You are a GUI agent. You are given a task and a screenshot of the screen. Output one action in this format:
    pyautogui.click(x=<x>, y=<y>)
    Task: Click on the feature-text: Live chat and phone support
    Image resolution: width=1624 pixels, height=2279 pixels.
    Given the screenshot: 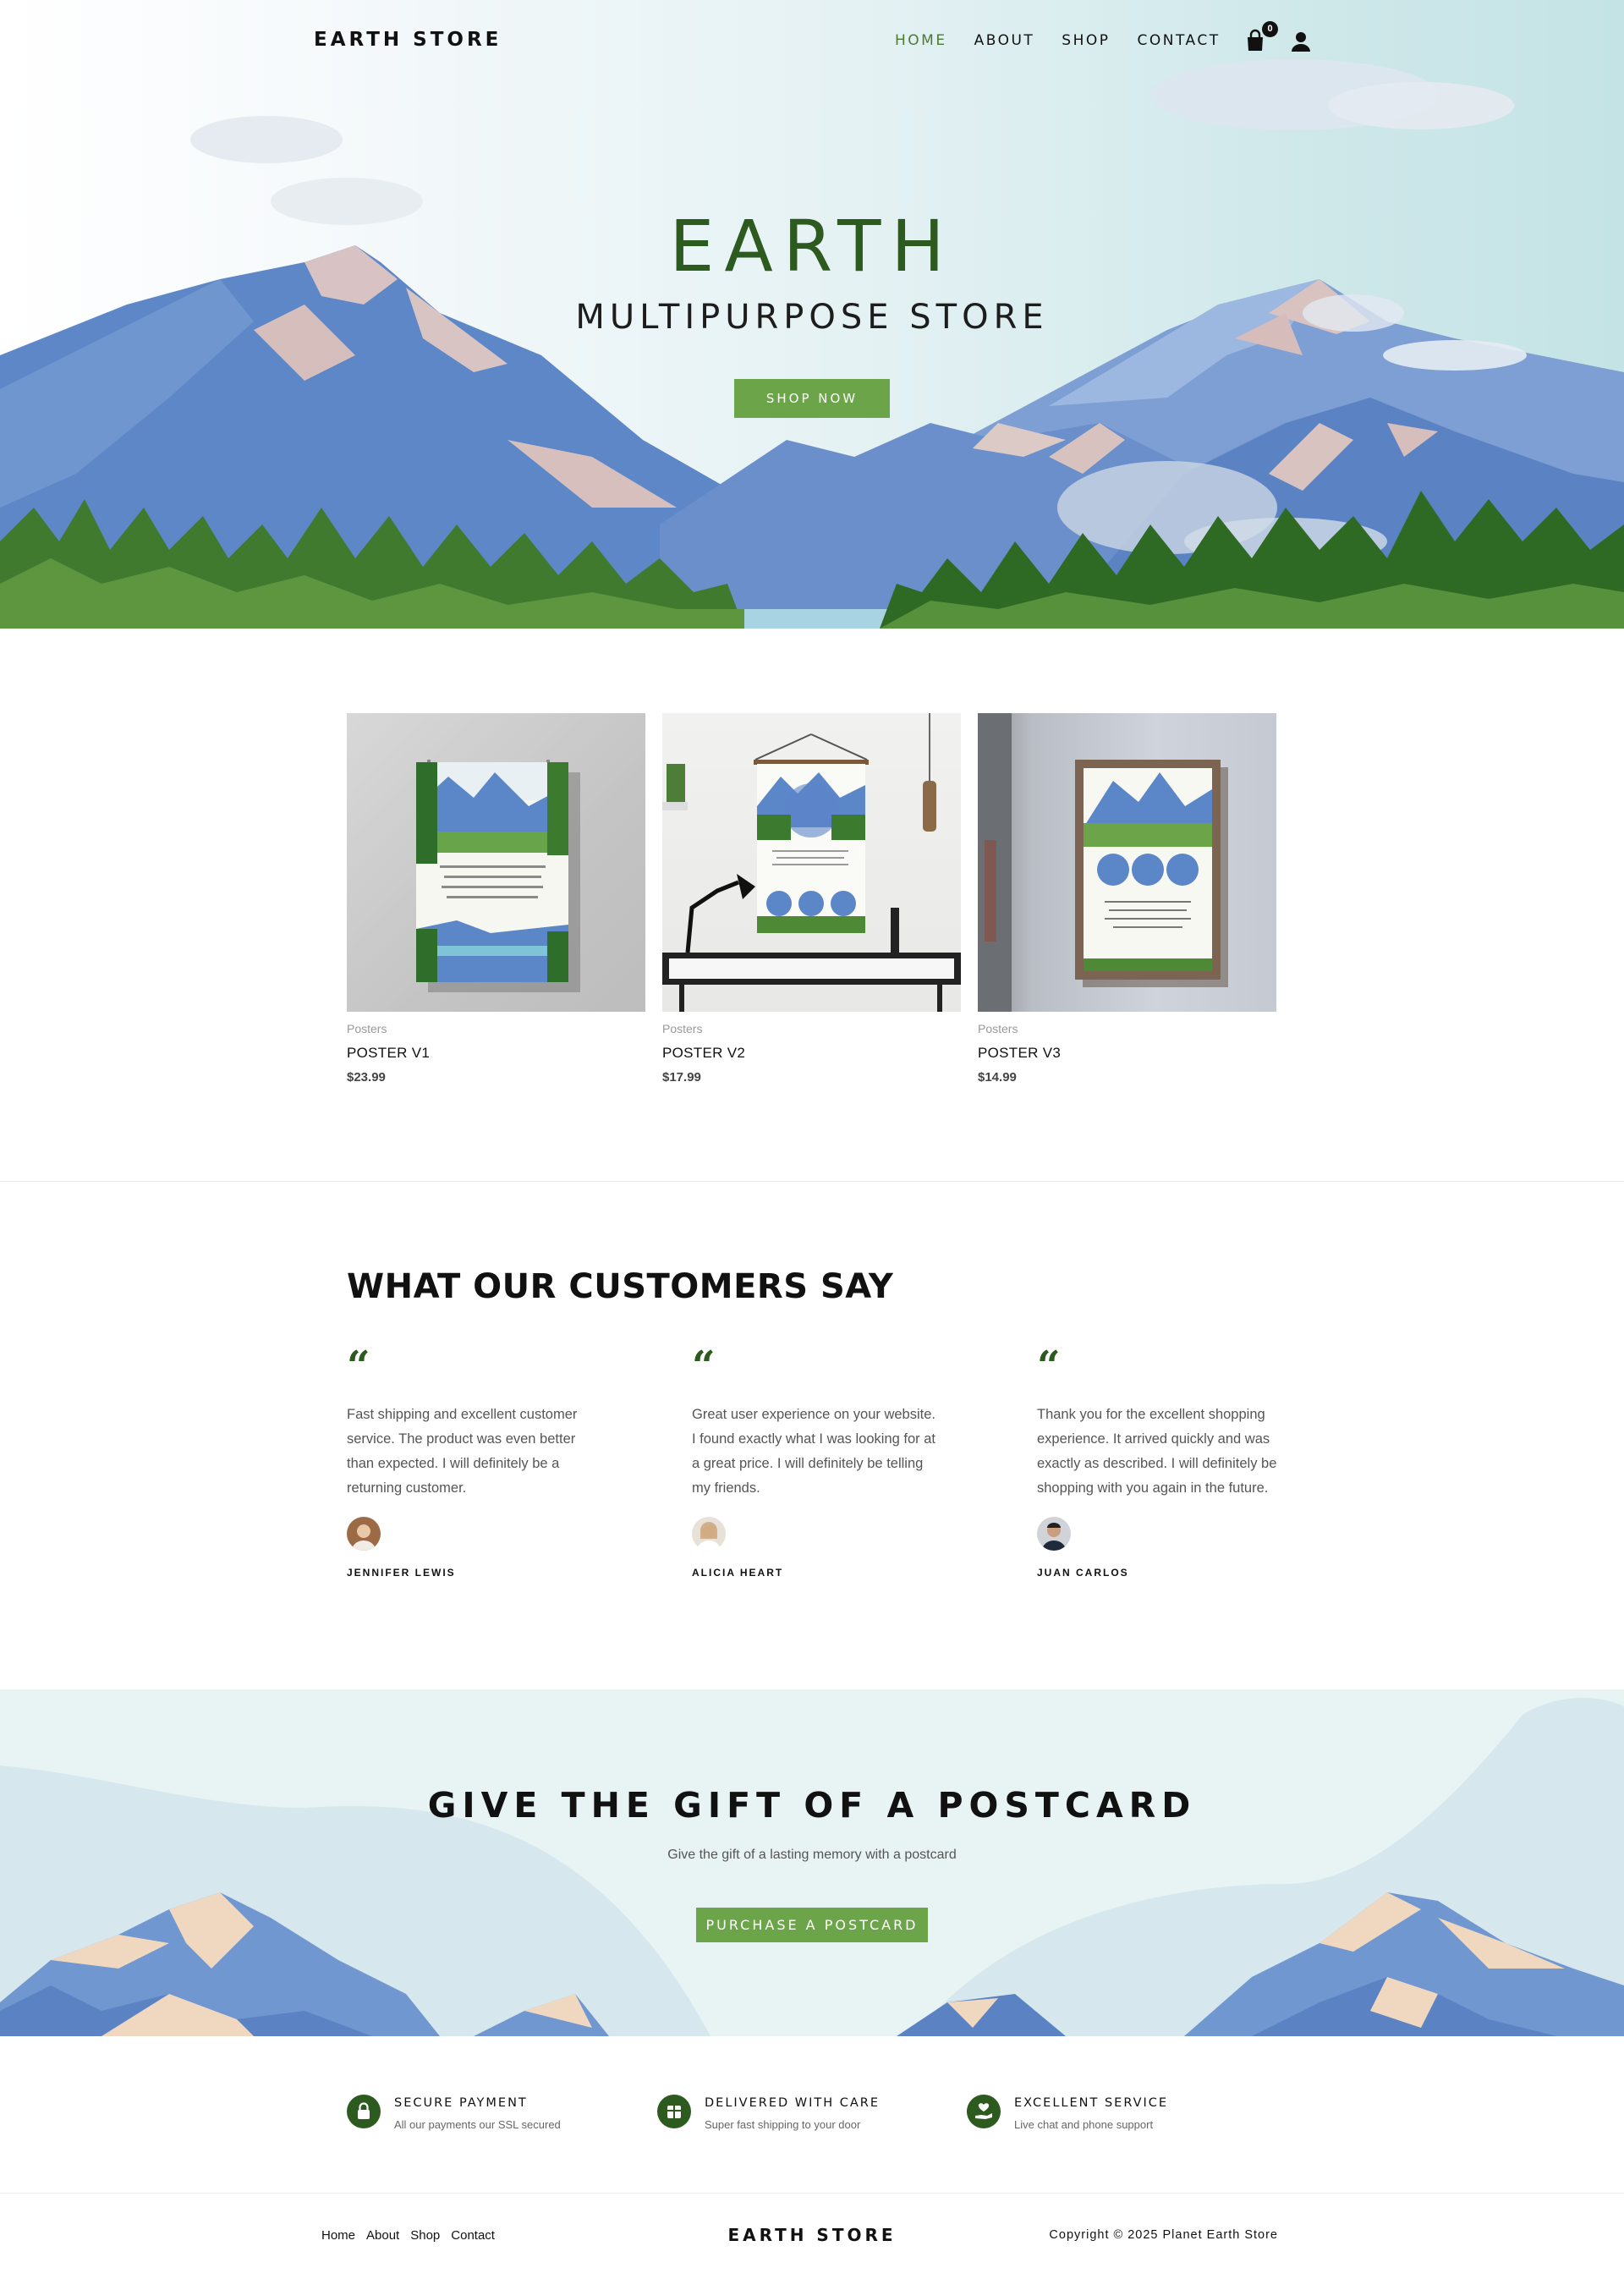 What is the action you would take?
    pyautogui.click(x=1084, y=2124)
    